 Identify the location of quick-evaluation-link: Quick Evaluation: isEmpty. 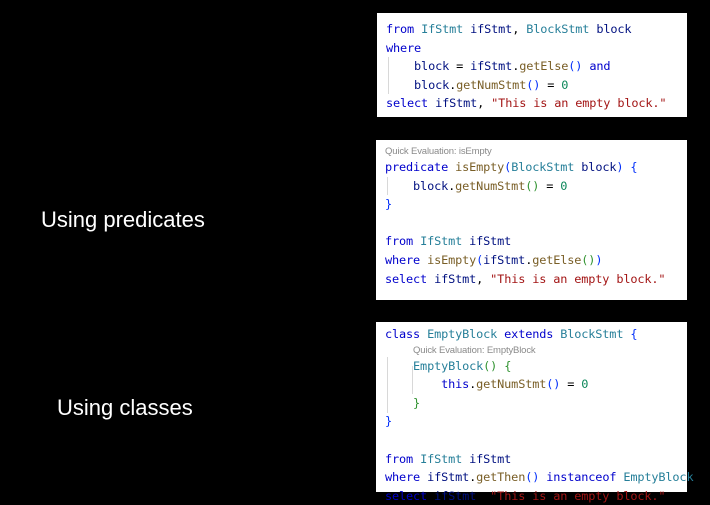
(536, 151).